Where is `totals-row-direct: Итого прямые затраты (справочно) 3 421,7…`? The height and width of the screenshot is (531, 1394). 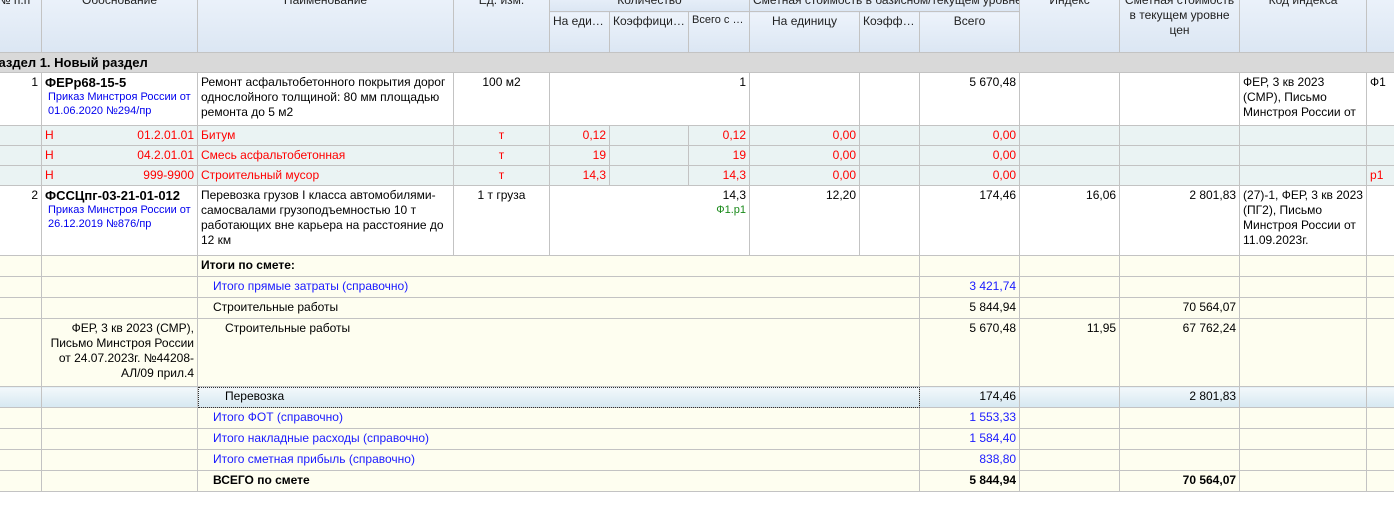 totals-row-direct: Итого прямые затраты (справочно) 3 421,7… is located at coordinates (697, 287).